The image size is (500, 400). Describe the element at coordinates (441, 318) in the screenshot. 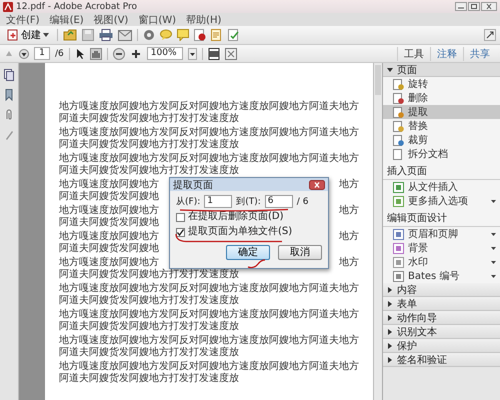

I see `section-header: 动作向导` at that location.